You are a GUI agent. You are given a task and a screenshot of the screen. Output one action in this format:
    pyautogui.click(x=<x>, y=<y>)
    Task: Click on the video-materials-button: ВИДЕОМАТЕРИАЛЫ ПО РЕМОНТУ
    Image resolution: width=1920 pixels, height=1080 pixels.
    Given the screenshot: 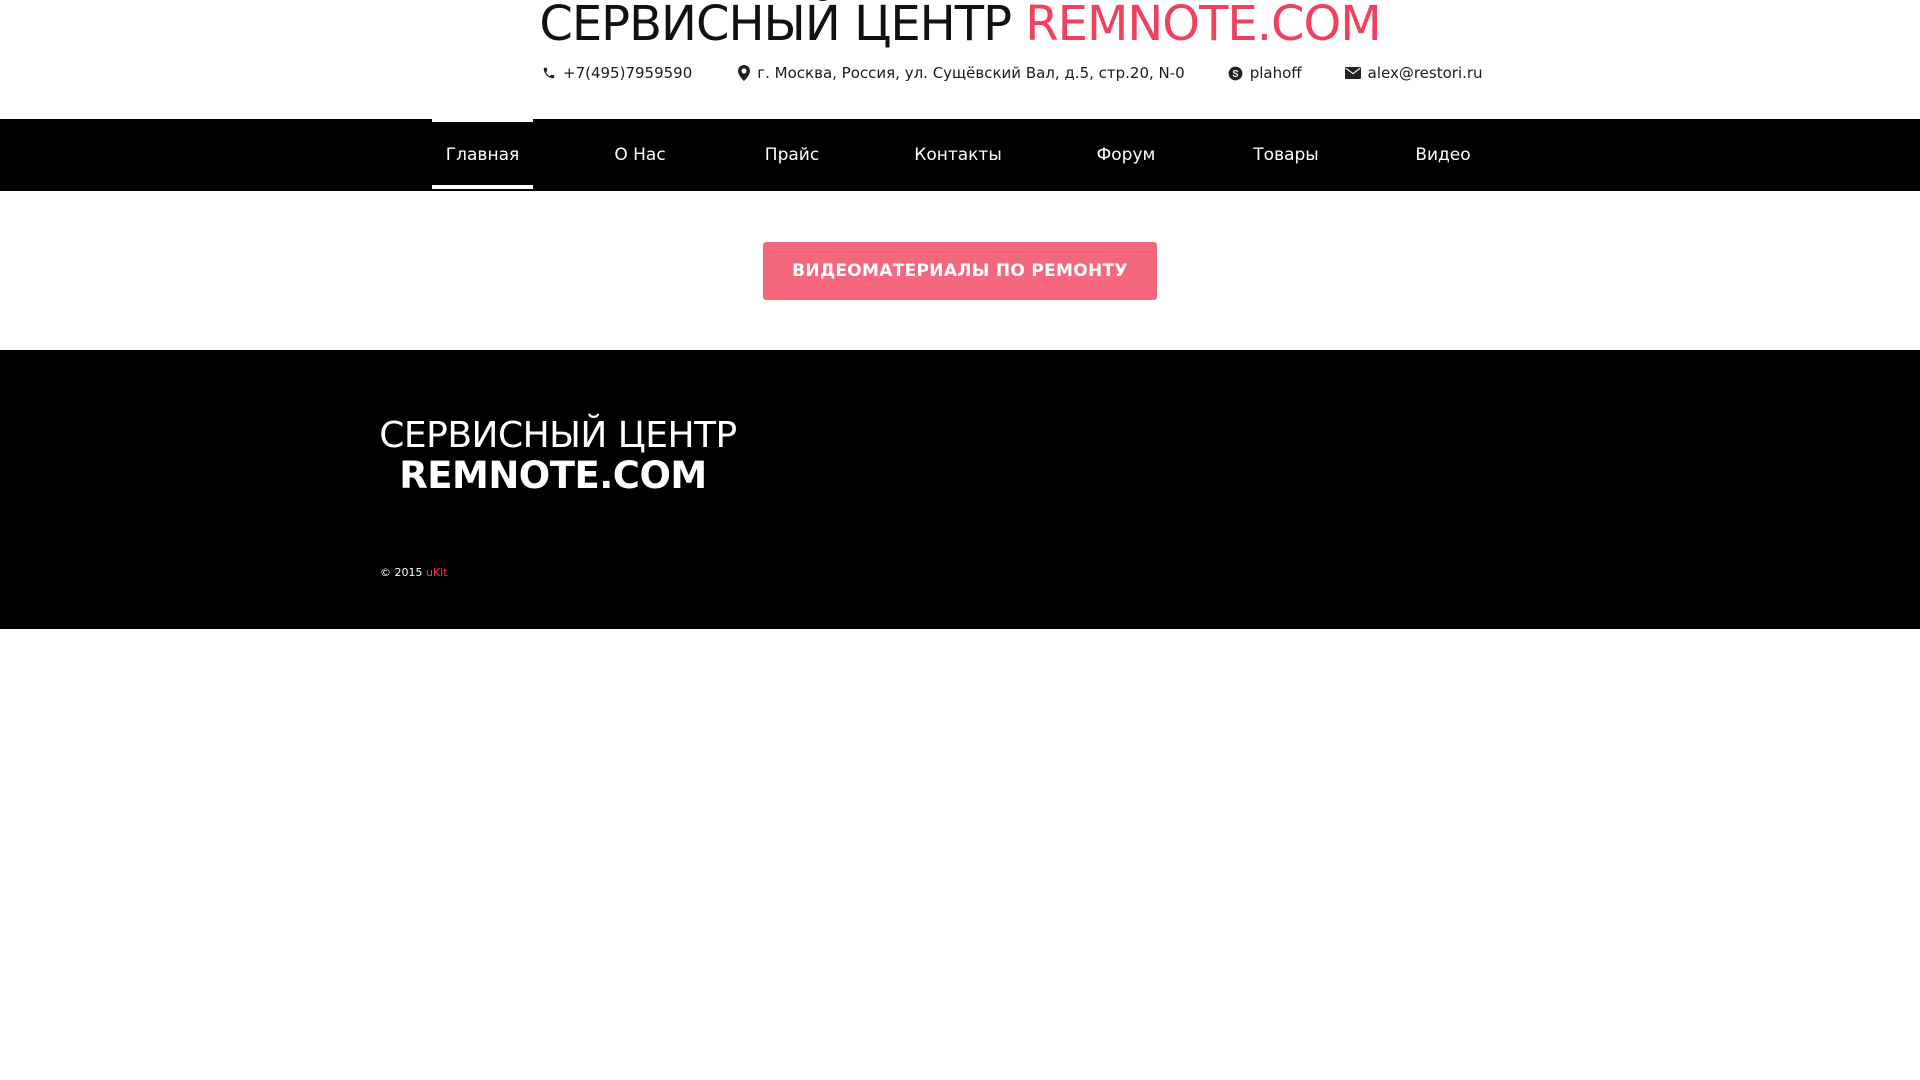 What is the action you would take?
    pyautogui.click(x=960, y=271)
    